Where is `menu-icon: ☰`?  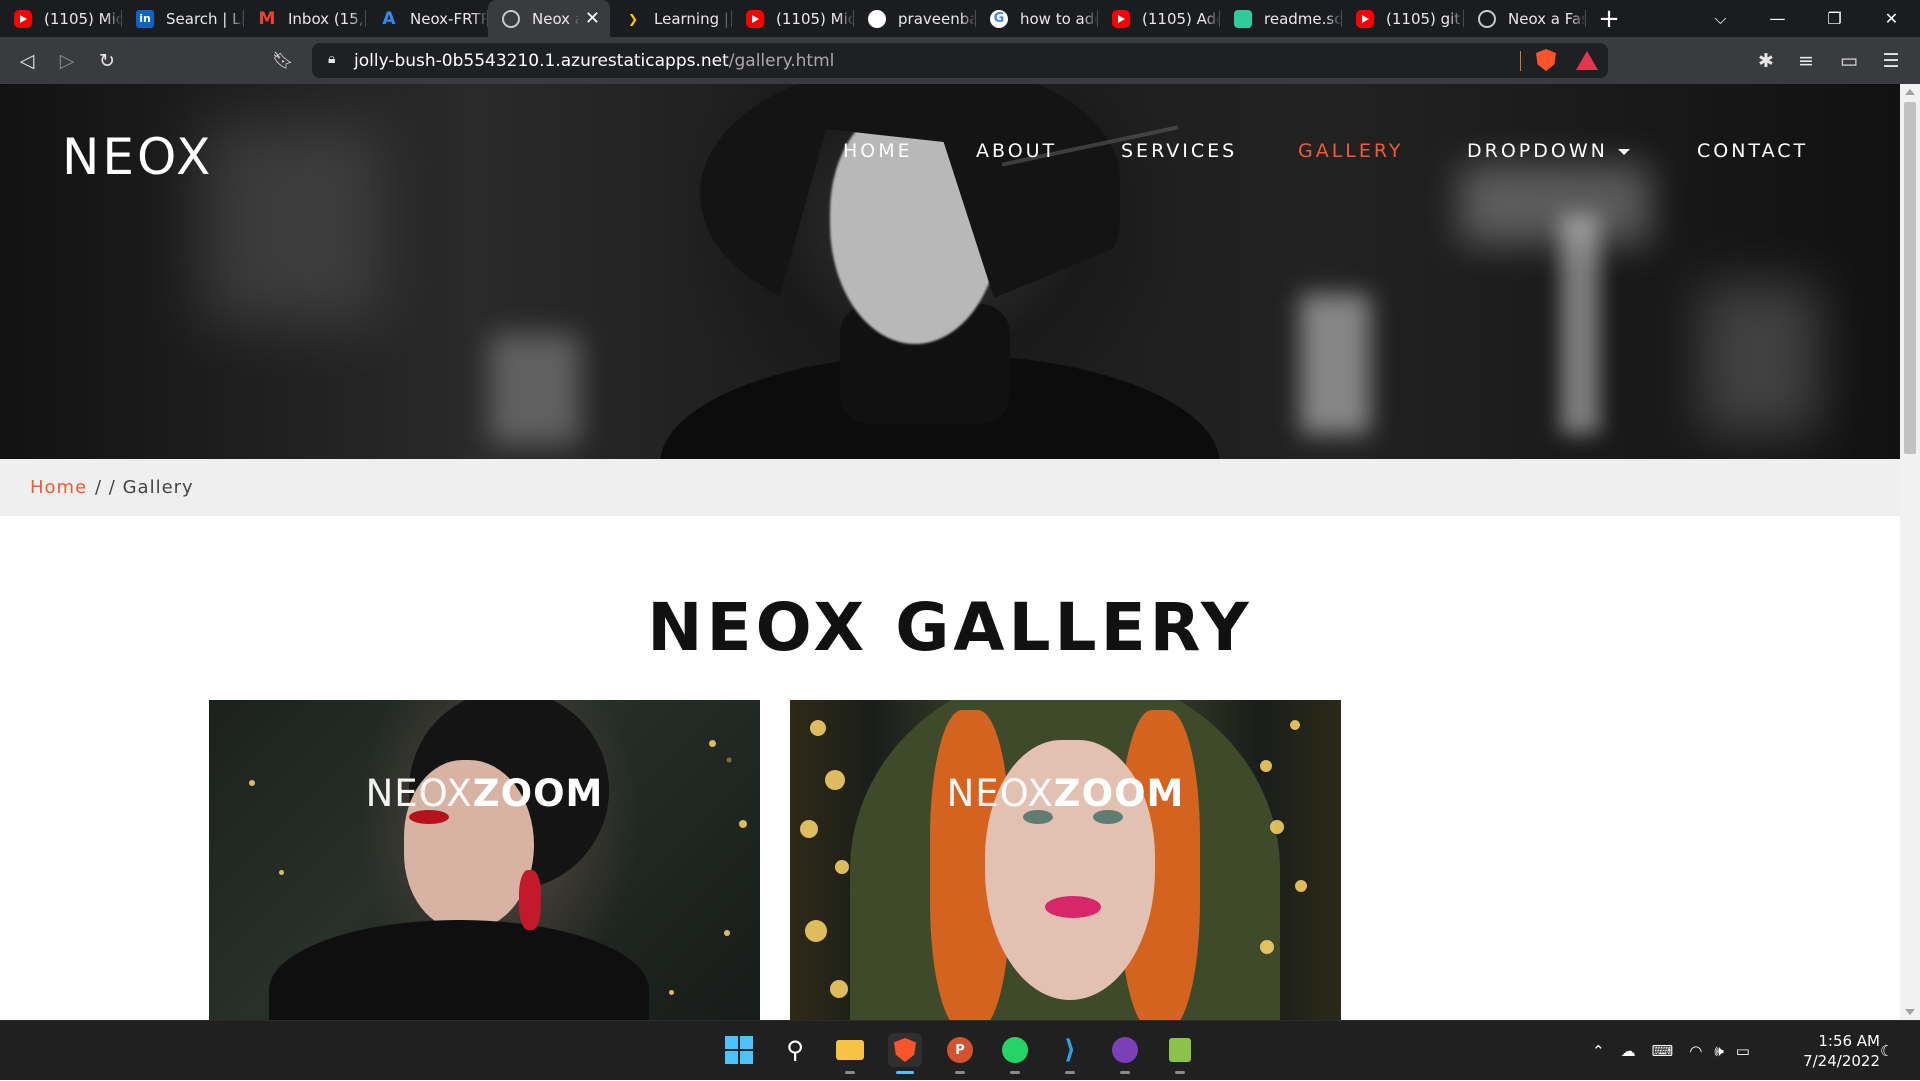 menu-icon: ☰ is located at coordinates (1891, 61).